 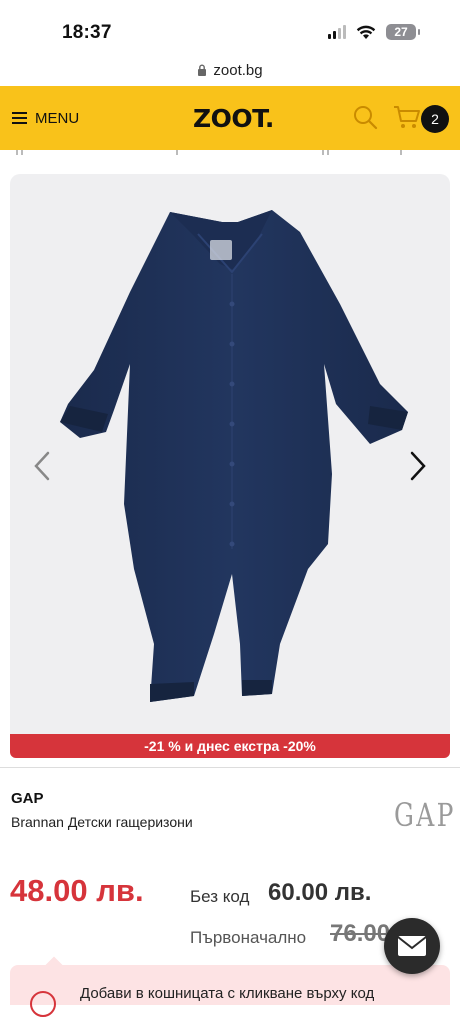 I want to click on search-icon, so click(x=365, y=117).